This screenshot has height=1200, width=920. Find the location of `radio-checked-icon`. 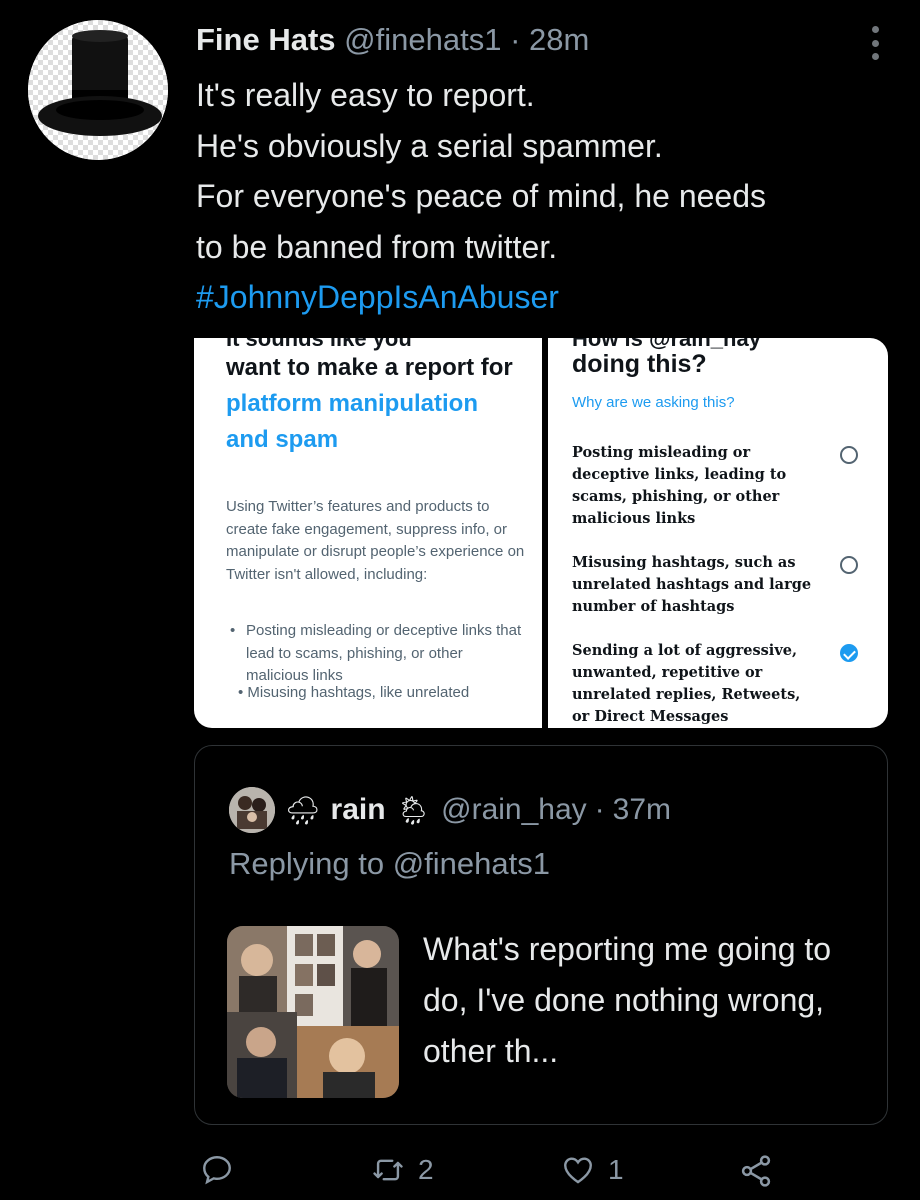

radio-checked-icon is located at coordinates (849, 653).